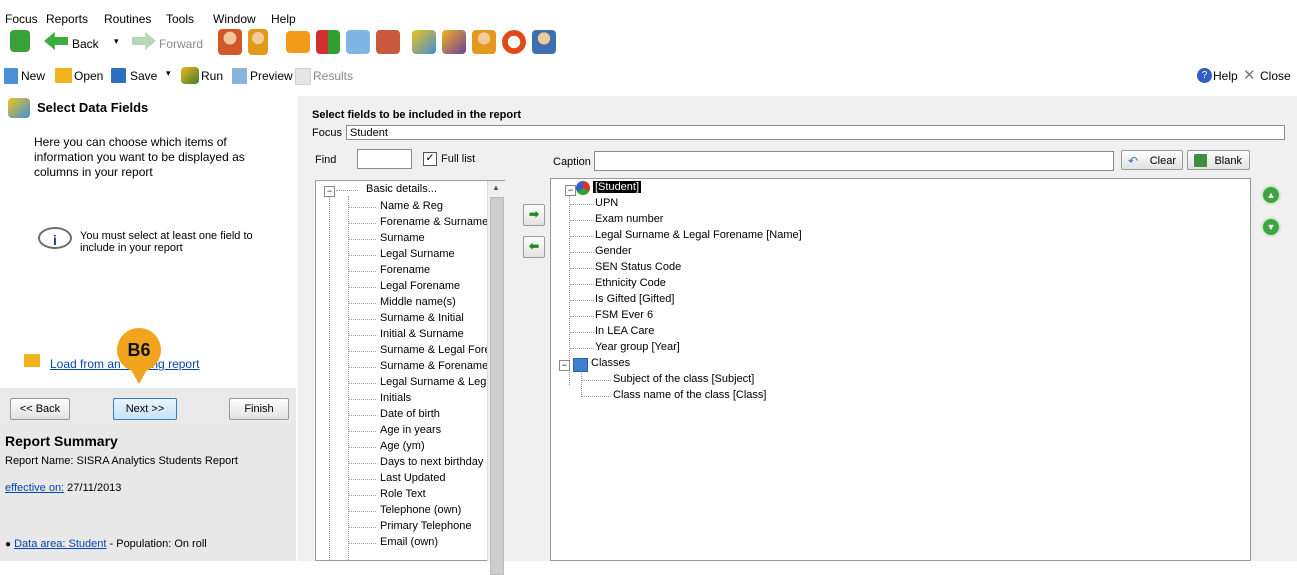 Image resolution: width=1297 pixels, height=575 pixels. I want to click on close-icon: ✕, so click(1249, 75).